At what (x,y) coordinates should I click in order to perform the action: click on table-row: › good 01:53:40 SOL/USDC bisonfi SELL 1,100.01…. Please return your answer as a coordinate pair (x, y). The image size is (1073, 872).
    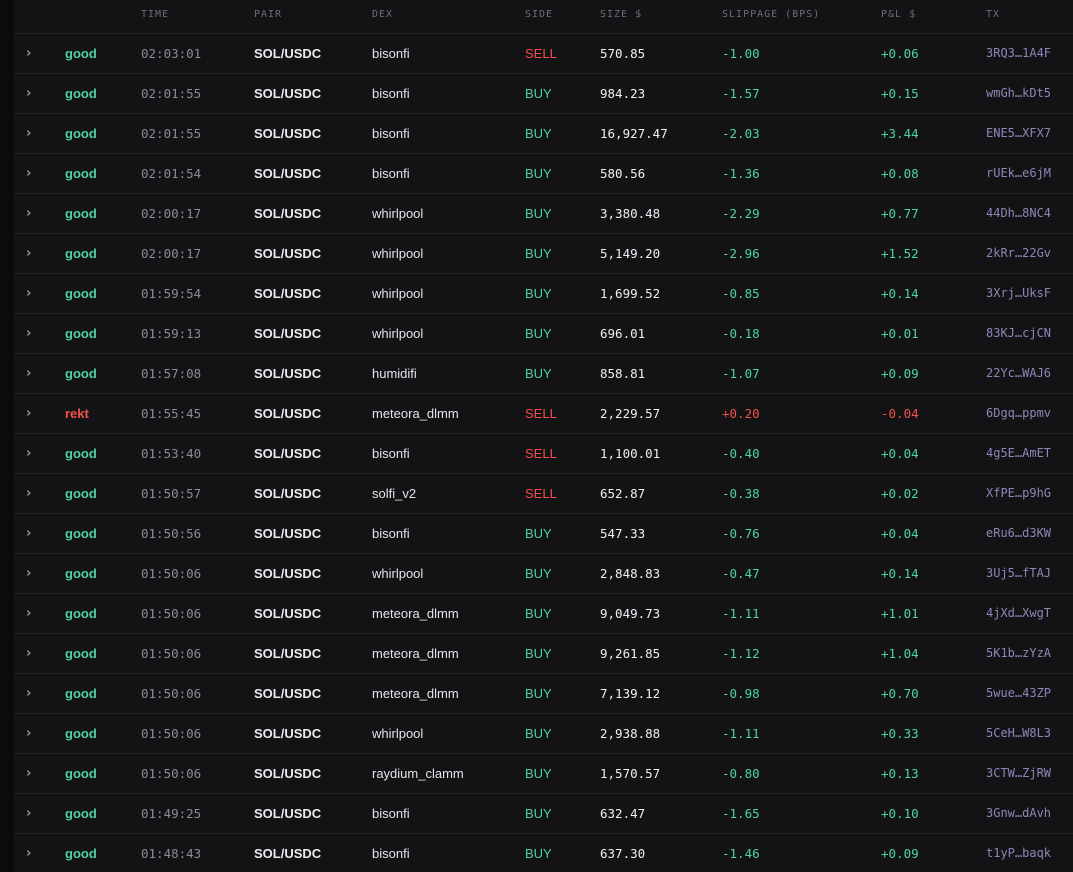
    Looking at the image, I should click on (543, 454).